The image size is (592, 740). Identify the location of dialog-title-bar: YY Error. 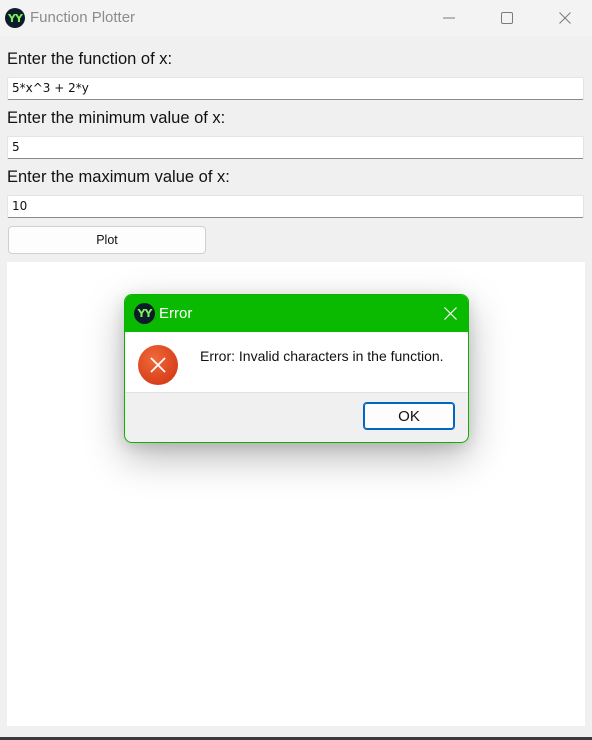
(296, 313).